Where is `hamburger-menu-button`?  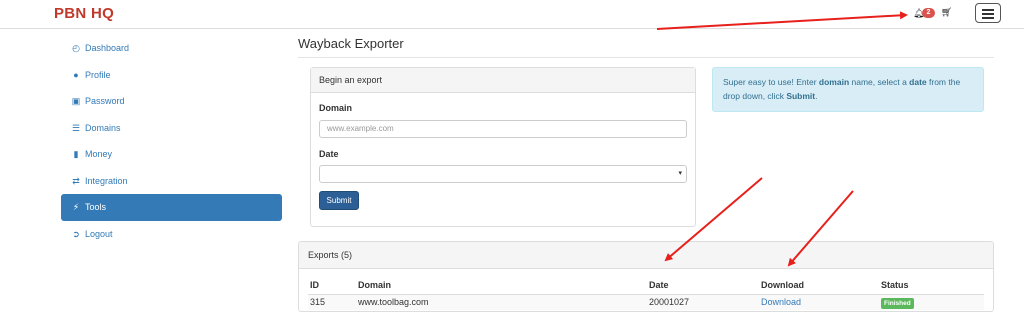
hamburger-menu-button is located at coordinates (988, 13).